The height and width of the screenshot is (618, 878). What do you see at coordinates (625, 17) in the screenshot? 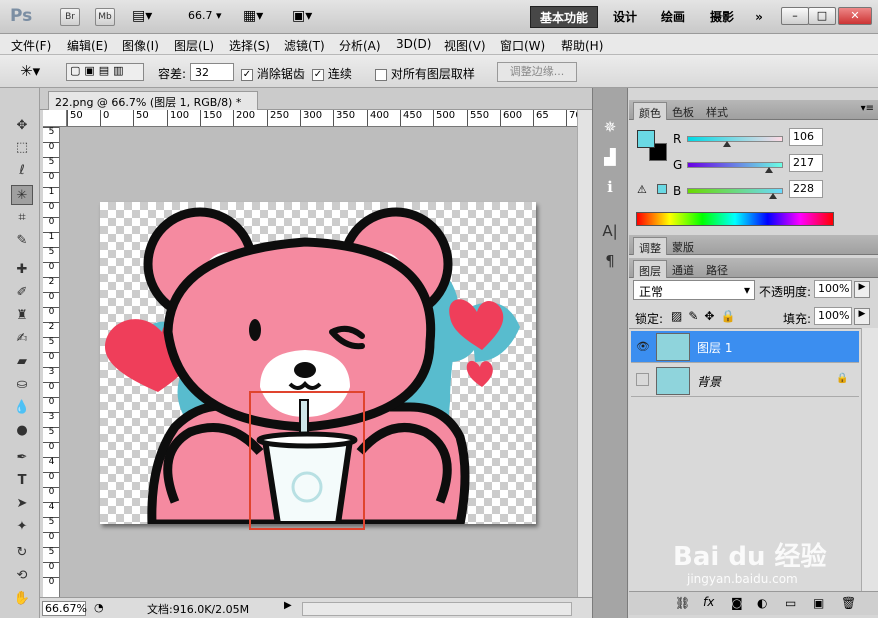
I see `workspace-design: 设计` at bounding box center [625, 17].